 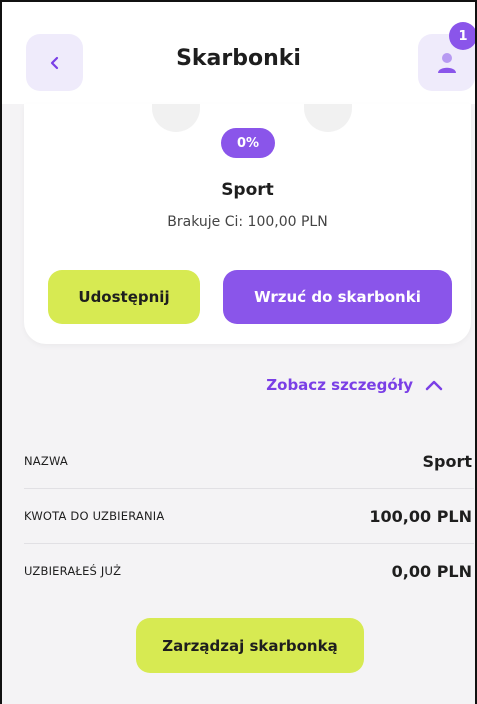 I want to click on detail-row-saved: UZBIERAŁEŚ JUŻ 0,00 PLN, so click(x=249, y=571).